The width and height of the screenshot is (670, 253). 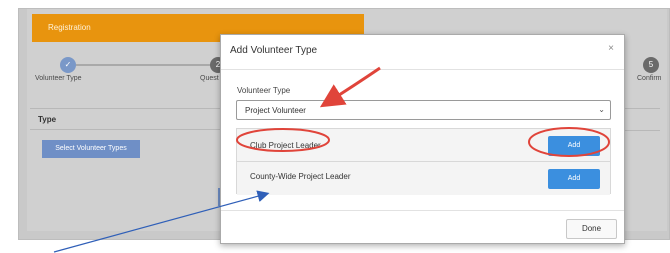 What do you see at coordinates (285, 145) in the screenshot?
I see `list-item-label: Club Project Leader` at bounding box center [285, 145].